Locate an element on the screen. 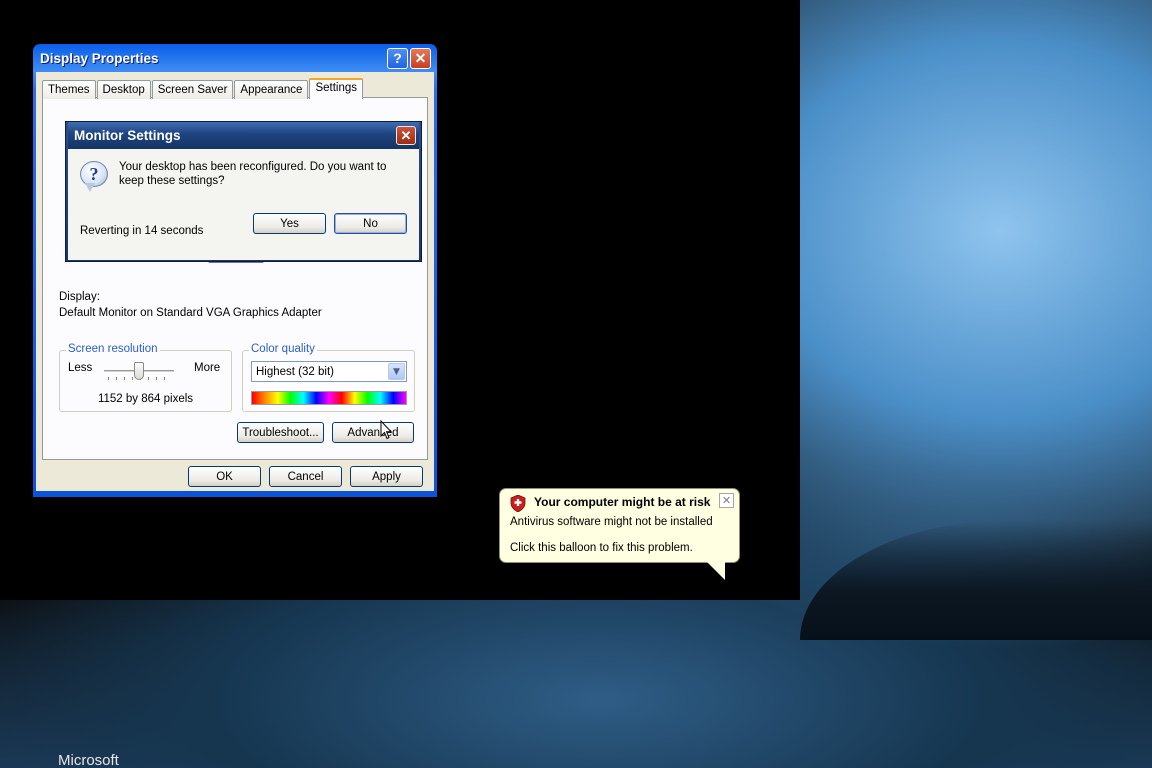 This screenshot has width=1152, height=768. yes-button: Yes is located at coordinates (289, 223).